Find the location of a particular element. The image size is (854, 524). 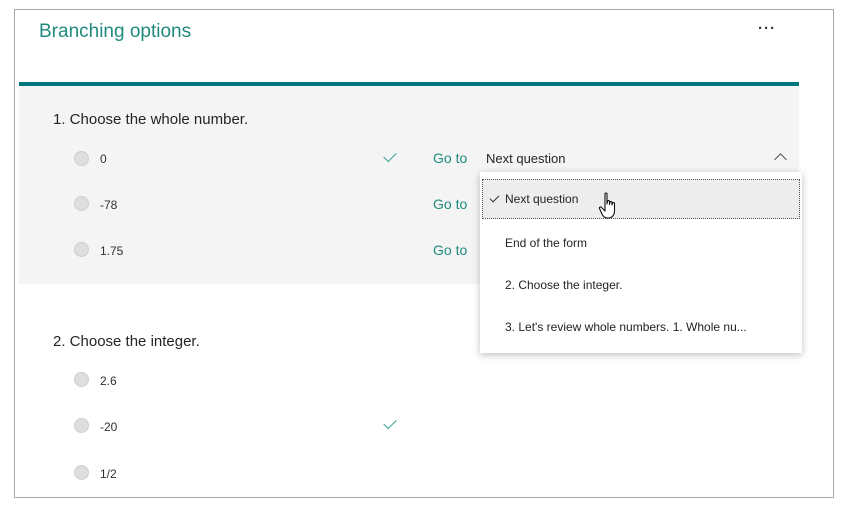

dropdown-item-label: 2. Choose the integer. is located at coordinates (564, 285).